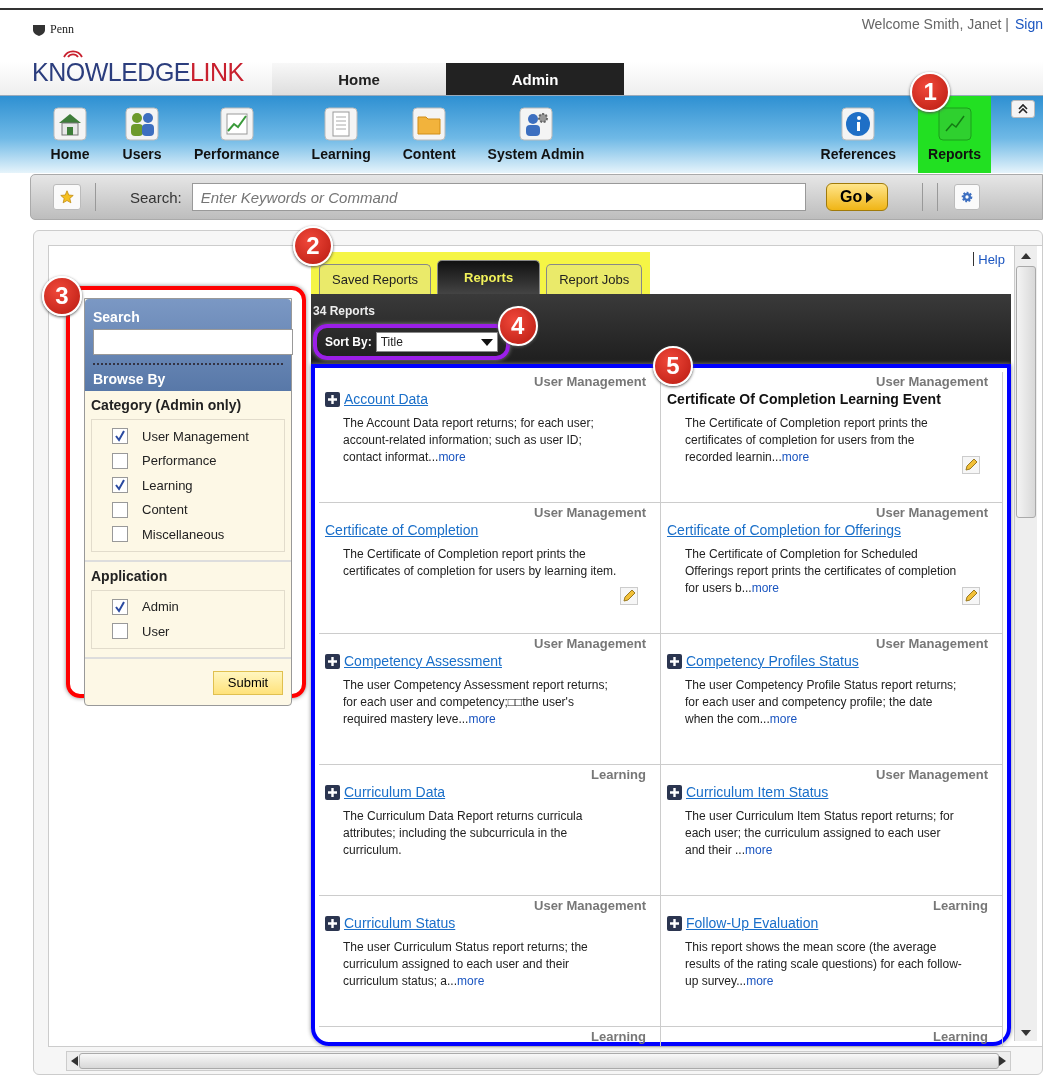 This screenshot has height=1083, width=1043. Describe the element at coordinates (193, 342) in the screenshot. I see `filter-search-field` at that location.